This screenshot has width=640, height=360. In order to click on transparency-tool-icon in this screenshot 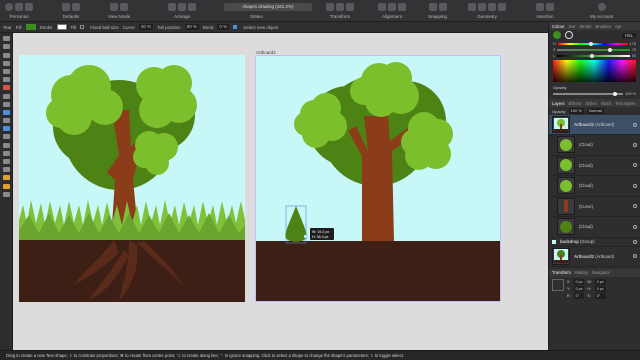, I will do `click(6, 104)`.